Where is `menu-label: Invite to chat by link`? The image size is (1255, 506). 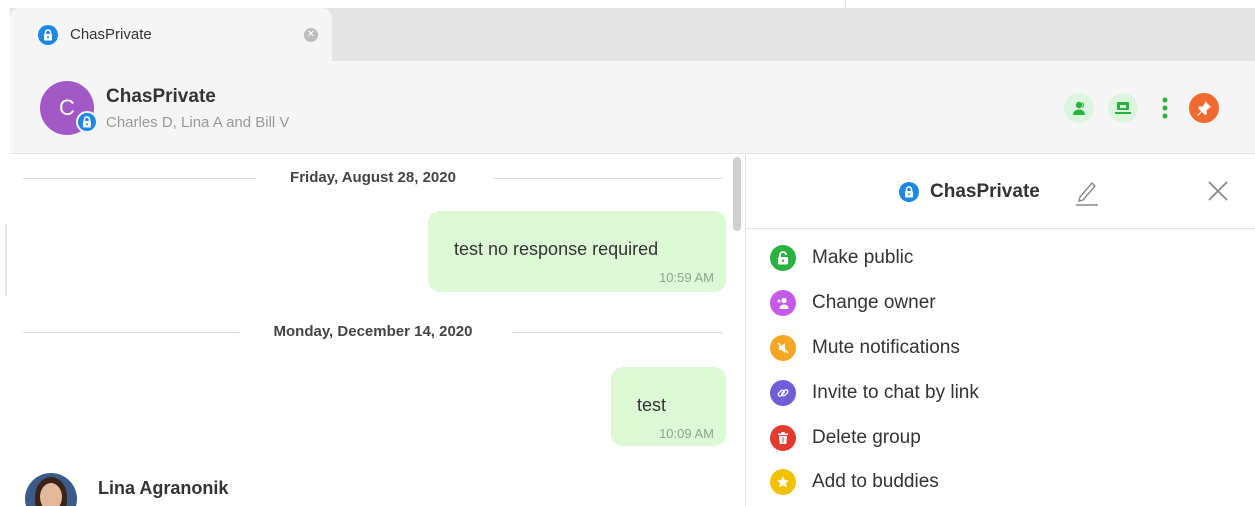
menu-label: Invite to chat by link is located at coordinates (895, 392).